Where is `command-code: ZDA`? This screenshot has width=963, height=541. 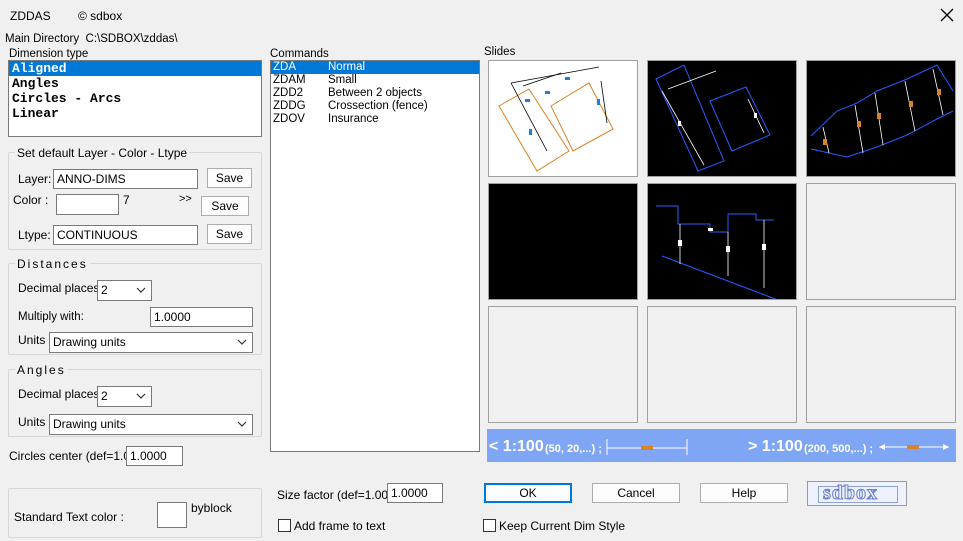 command-code: ZDA is located at coordinates (284, 67).